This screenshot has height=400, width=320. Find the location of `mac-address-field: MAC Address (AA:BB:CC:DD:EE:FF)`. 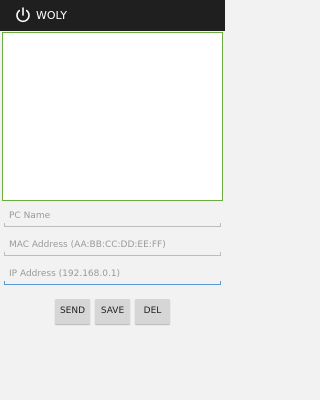

mac-address-field: MAC Address (AA:BB:CC:DD:EE:FF) is located at coordinates (112, 247).